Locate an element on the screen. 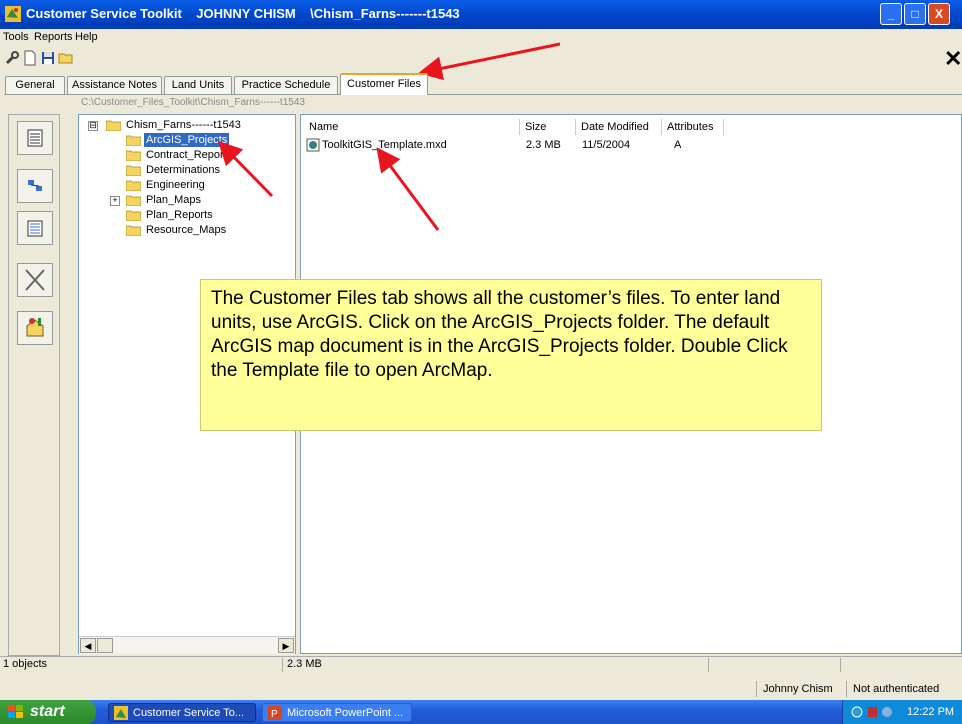 The width and height of the screenshot is (962, 724). tab-general: General is located at coordinates (35, 85).